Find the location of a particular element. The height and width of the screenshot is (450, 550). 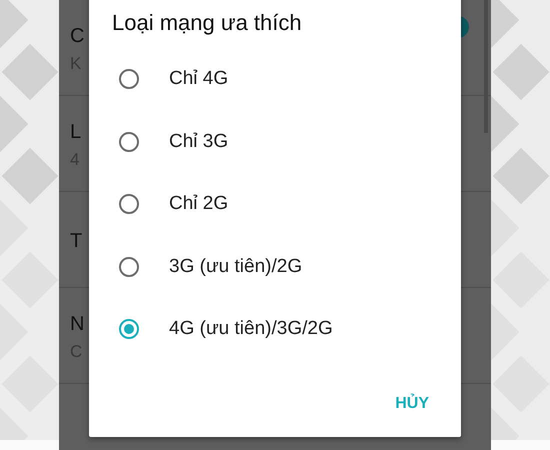

option-label: Chỉ 2G is located at coordinates (198, 204).